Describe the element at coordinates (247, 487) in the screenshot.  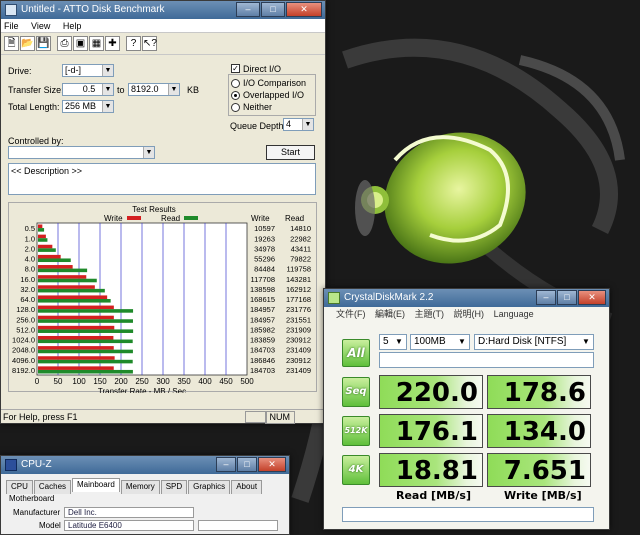
I see `tab-about: About` at that location.